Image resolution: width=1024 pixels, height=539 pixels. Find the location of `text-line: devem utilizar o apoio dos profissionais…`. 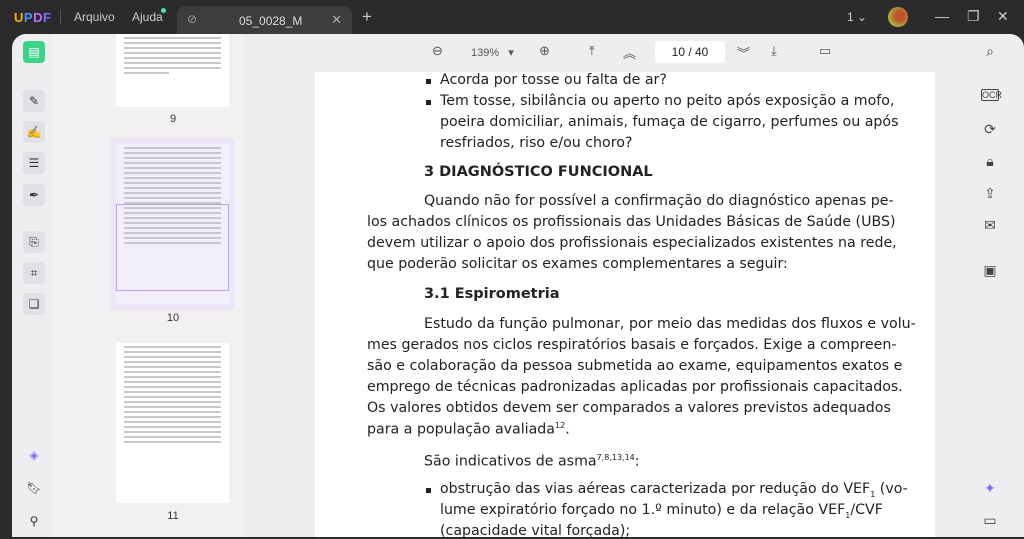

text-line: devem utilizar o apoio dos profissionais… is located at coordinates (632, 243).